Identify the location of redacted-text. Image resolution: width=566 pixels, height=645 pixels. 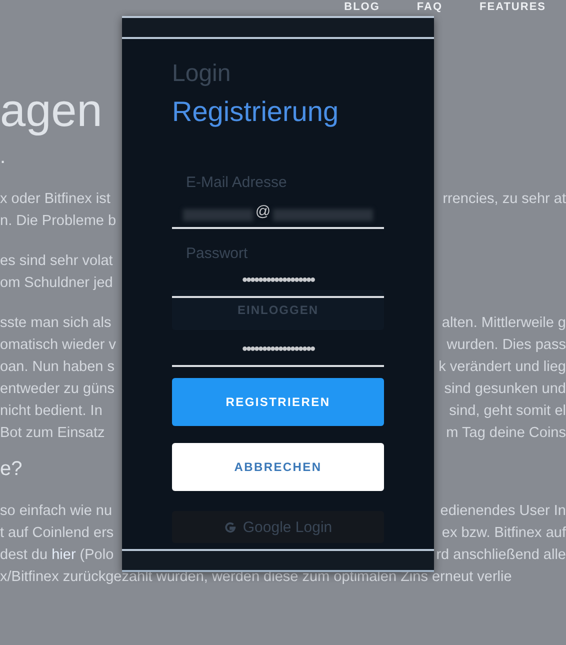
(218, 215).